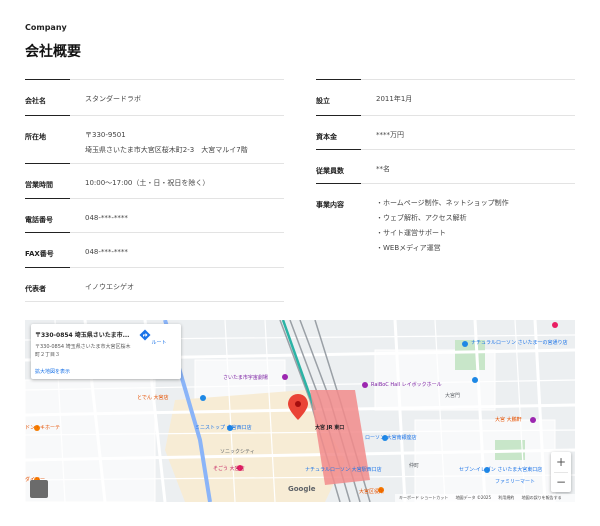  I want to click on map-data-credit: 地図データ ©2025, so click(473, 497).